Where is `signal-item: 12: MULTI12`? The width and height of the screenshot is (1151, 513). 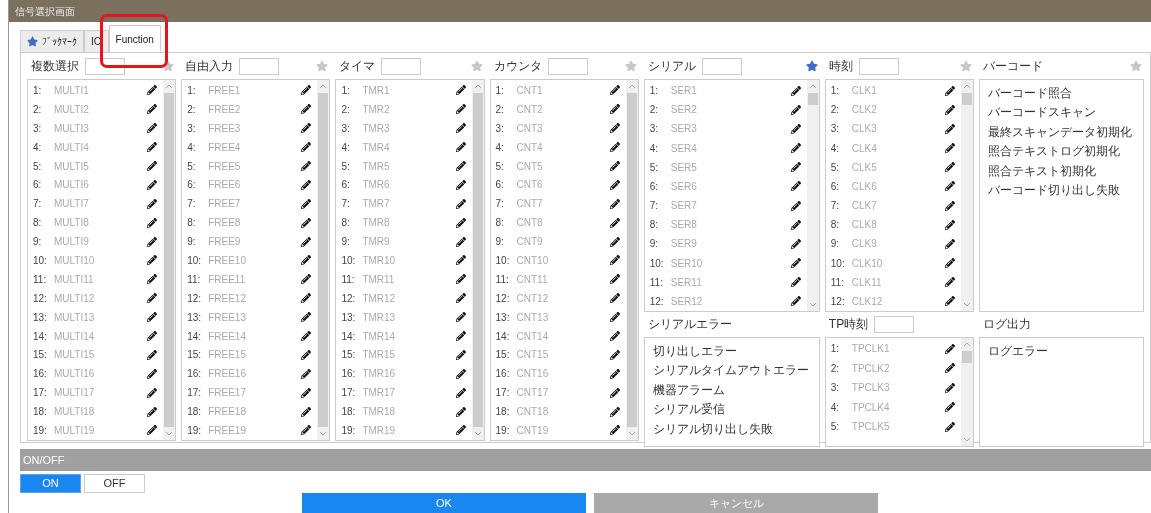
signal-item: 12: MULTI12 is located at coordinates (96, 298).